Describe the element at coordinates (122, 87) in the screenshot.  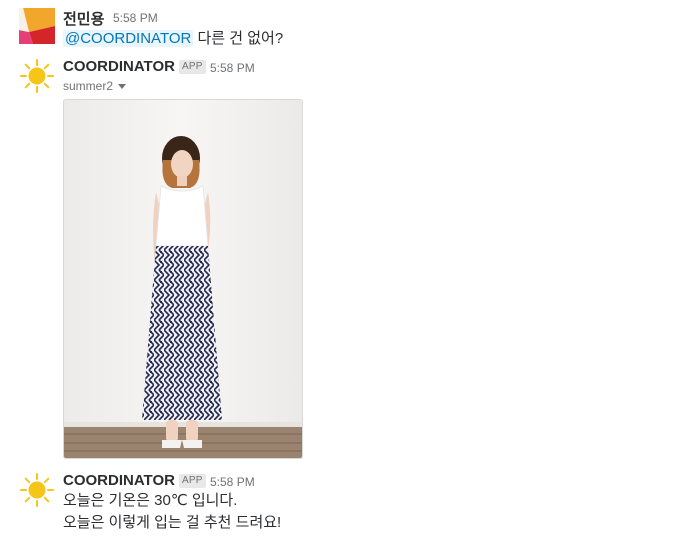
I see `chevron-down-icon` at that location.